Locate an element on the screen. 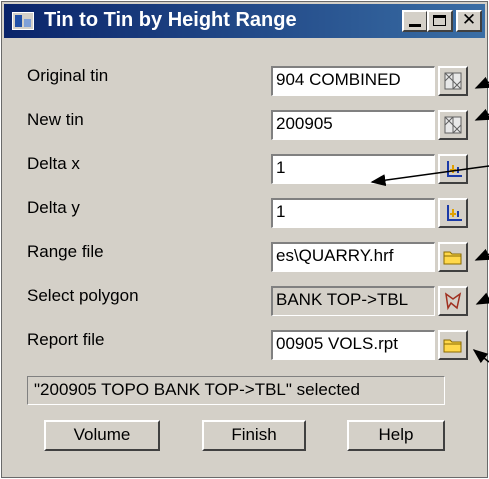 The image size is (489, 479). callout-arrows is located at coordinates (429, 220).